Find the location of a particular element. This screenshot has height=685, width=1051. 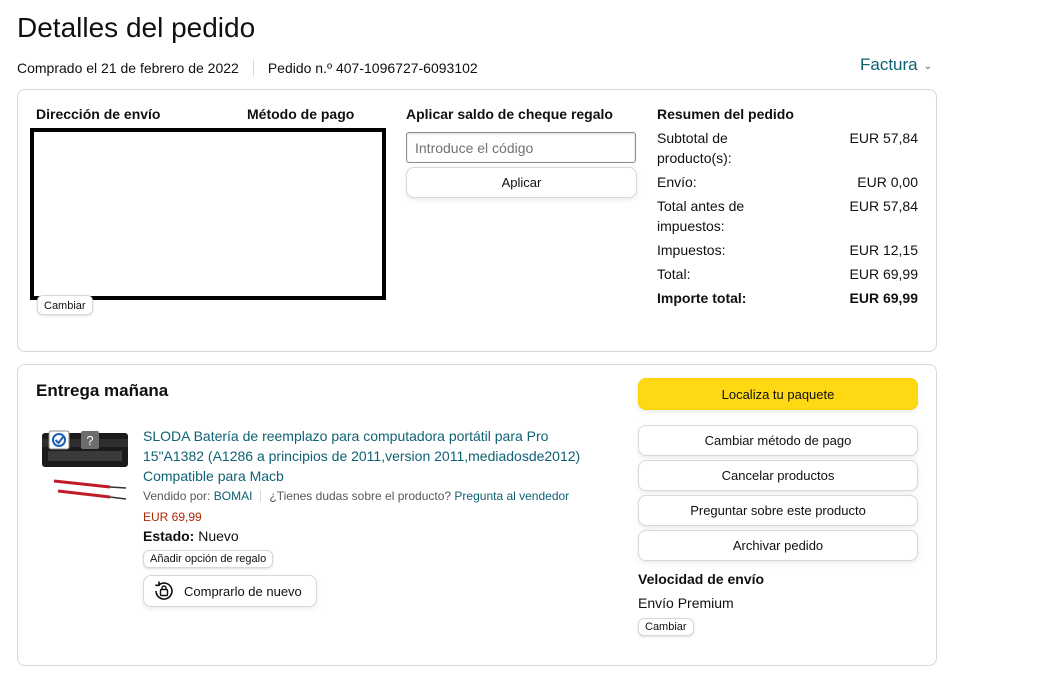

summary-row: Impuestos: EUR 12,15 is located at coordinates (787, 250).